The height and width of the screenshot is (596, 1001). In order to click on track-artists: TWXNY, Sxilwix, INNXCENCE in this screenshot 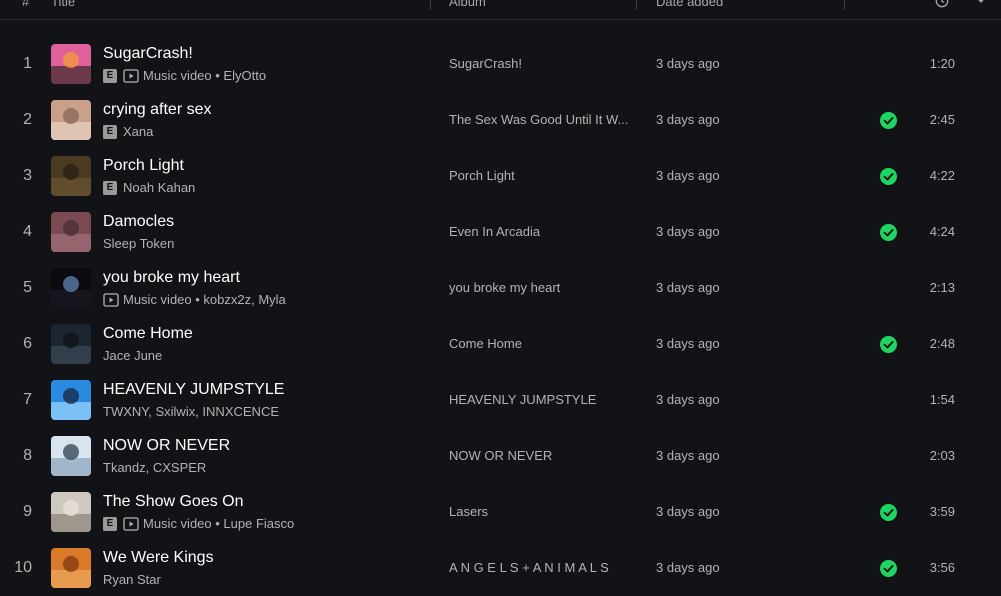, I will do `click(191, 411)`.